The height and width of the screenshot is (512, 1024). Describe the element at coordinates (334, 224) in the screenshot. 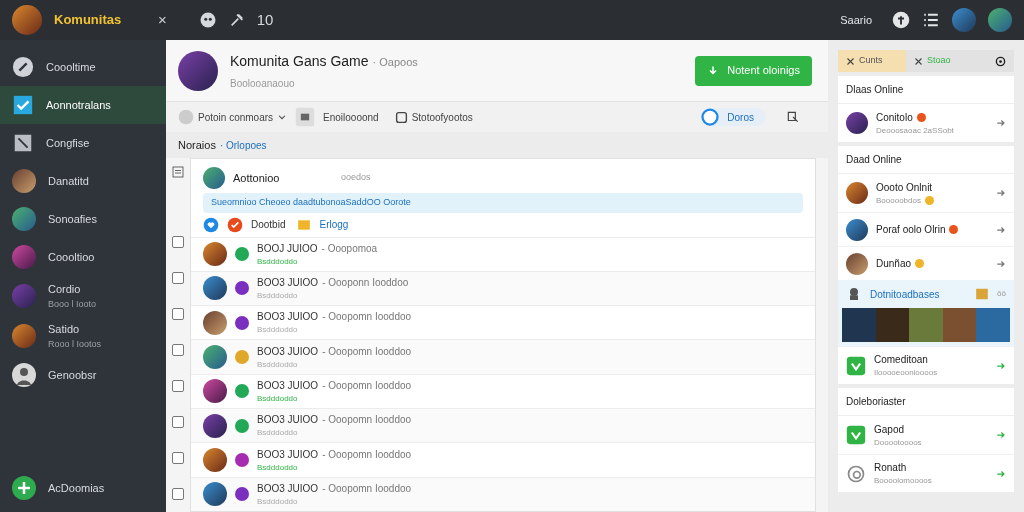

I see `tag-link: Erlogg` at that location.